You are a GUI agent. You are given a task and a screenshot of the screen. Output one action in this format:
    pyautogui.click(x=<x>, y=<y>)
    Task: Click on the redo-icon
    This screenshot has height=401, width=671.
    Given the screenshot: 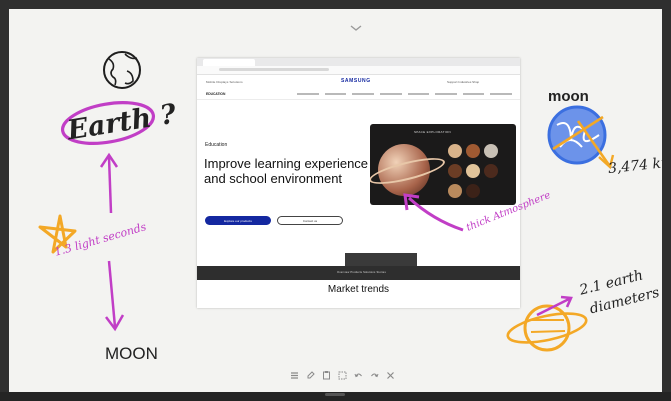 What is the action you would take?
    pyautogui.click(x=374, y=375)
    